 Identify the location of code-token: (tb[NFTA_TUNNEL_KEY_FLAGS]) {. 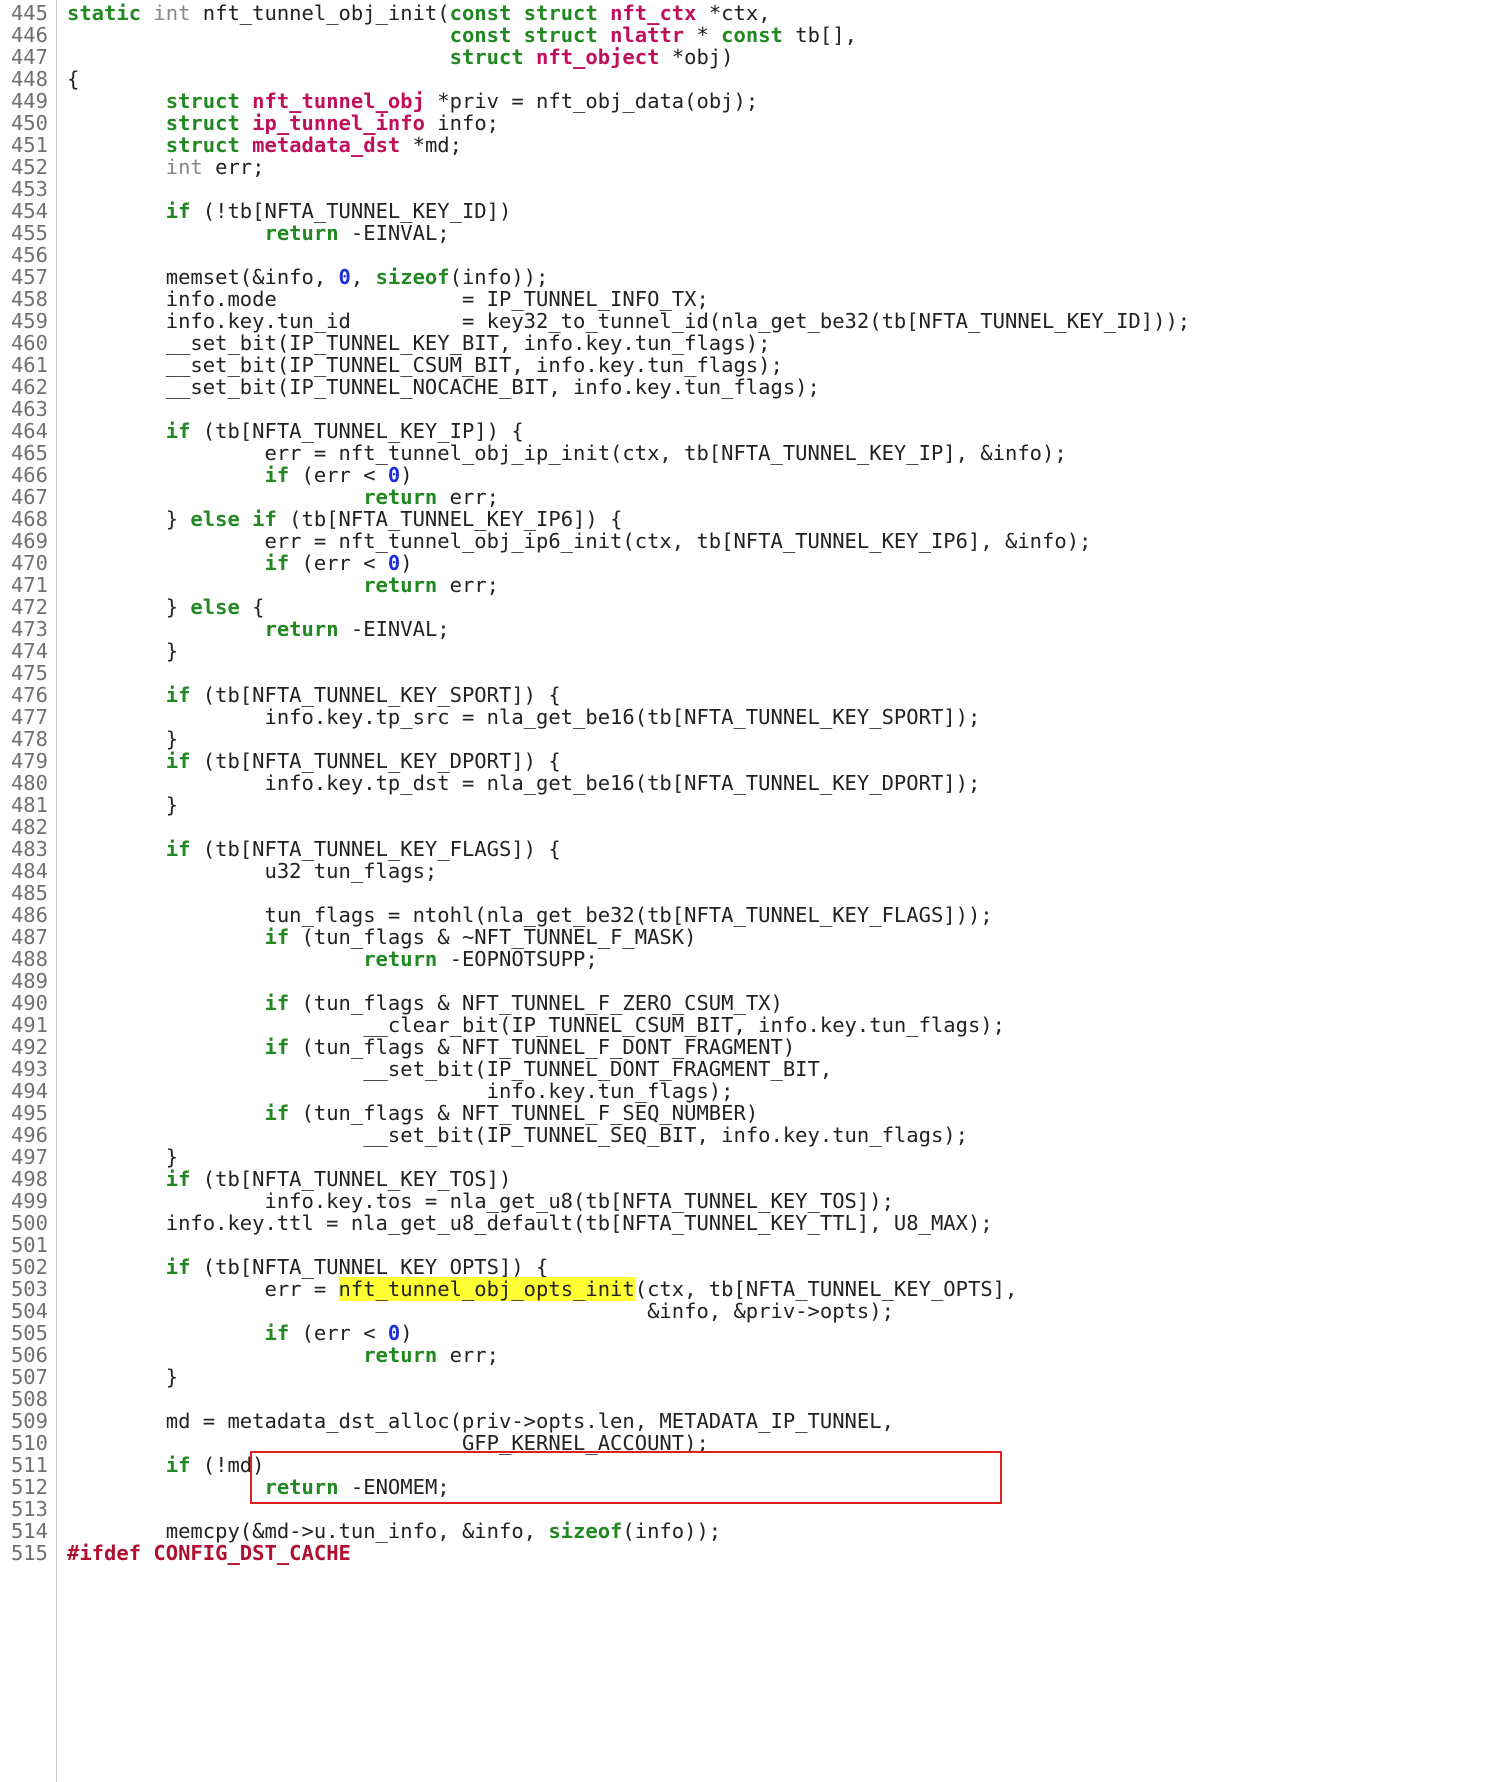
(375, 849).